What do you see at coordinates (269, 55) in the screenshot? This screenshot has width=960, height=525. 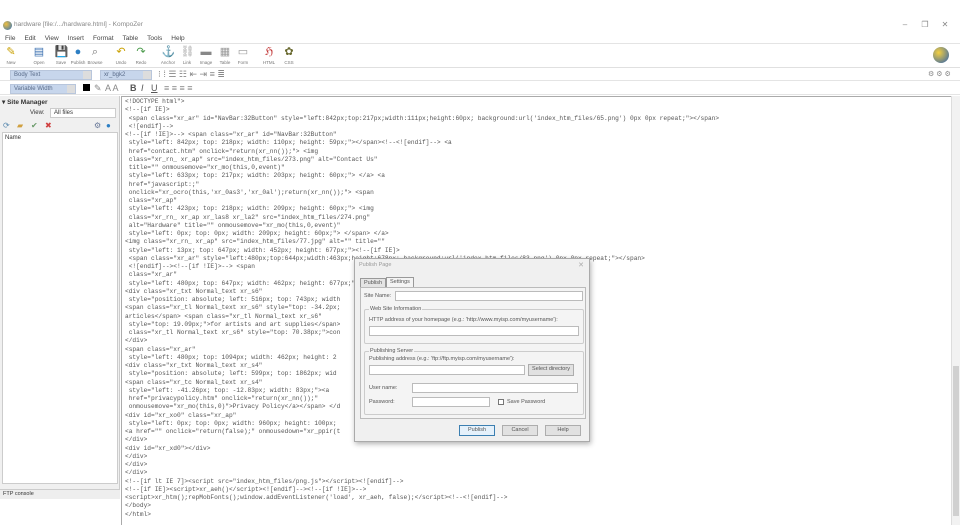 I see `toolbar-html-button: ℌ HTML` at bounding box center [269, 55].